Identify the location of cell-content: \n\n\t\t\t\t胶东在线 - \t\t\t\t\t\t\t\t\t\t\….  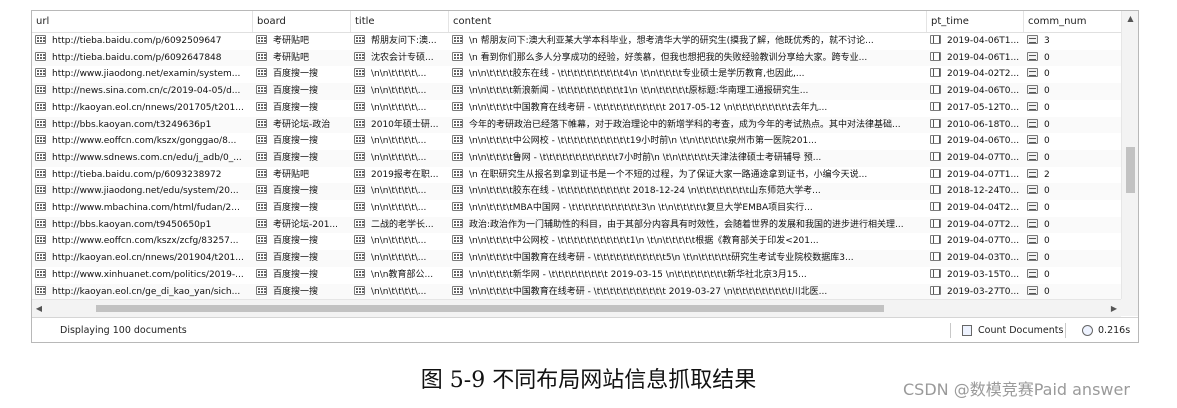
(688, 191).